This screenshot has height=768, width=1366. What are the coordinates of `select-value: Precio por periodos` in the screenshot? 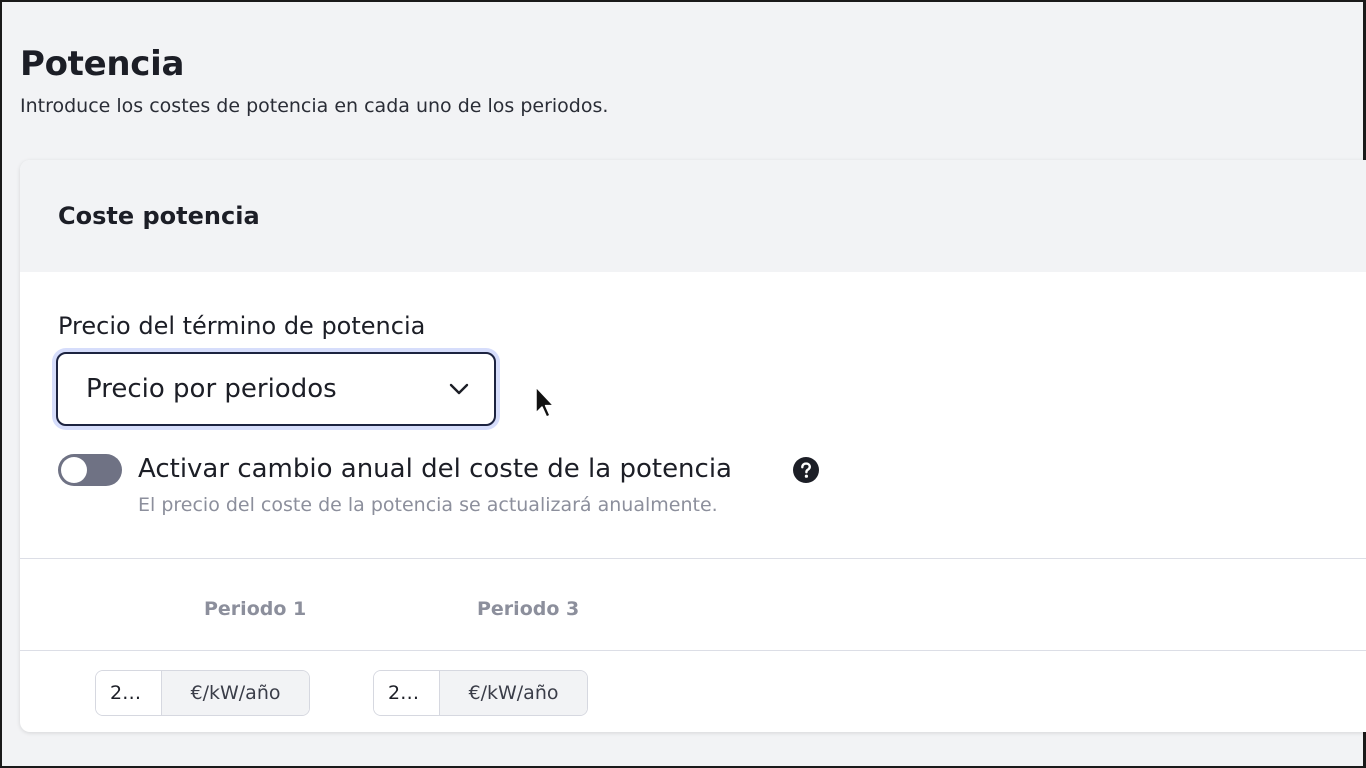 It's located at (211, 389).